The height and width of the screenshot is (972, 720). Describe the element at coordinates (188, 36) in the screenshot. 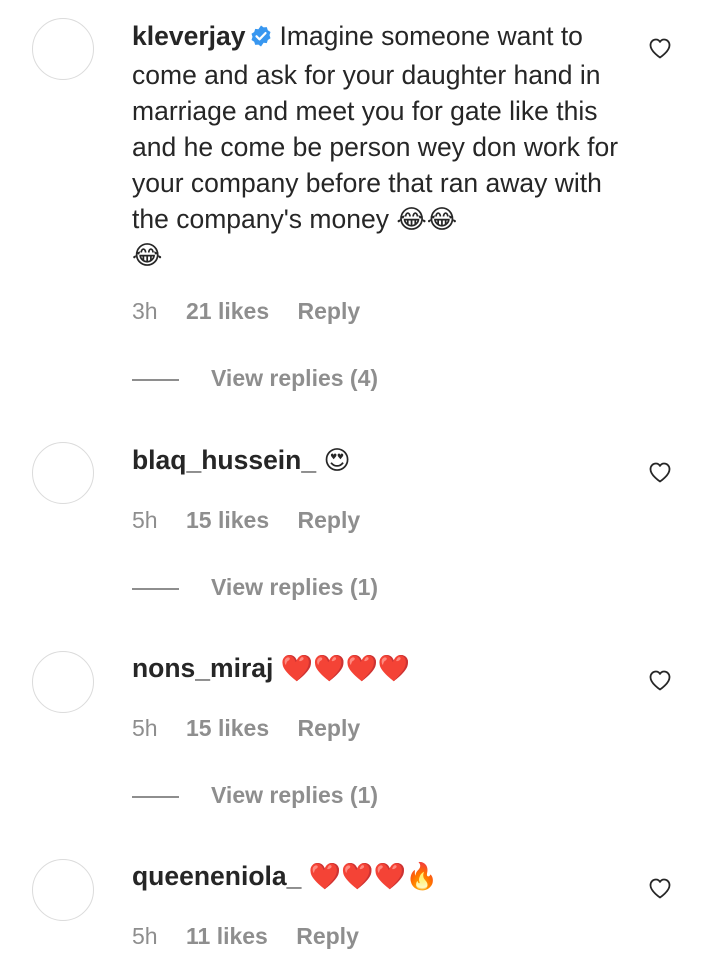

I see `comment-username: kleverjay` at that location.